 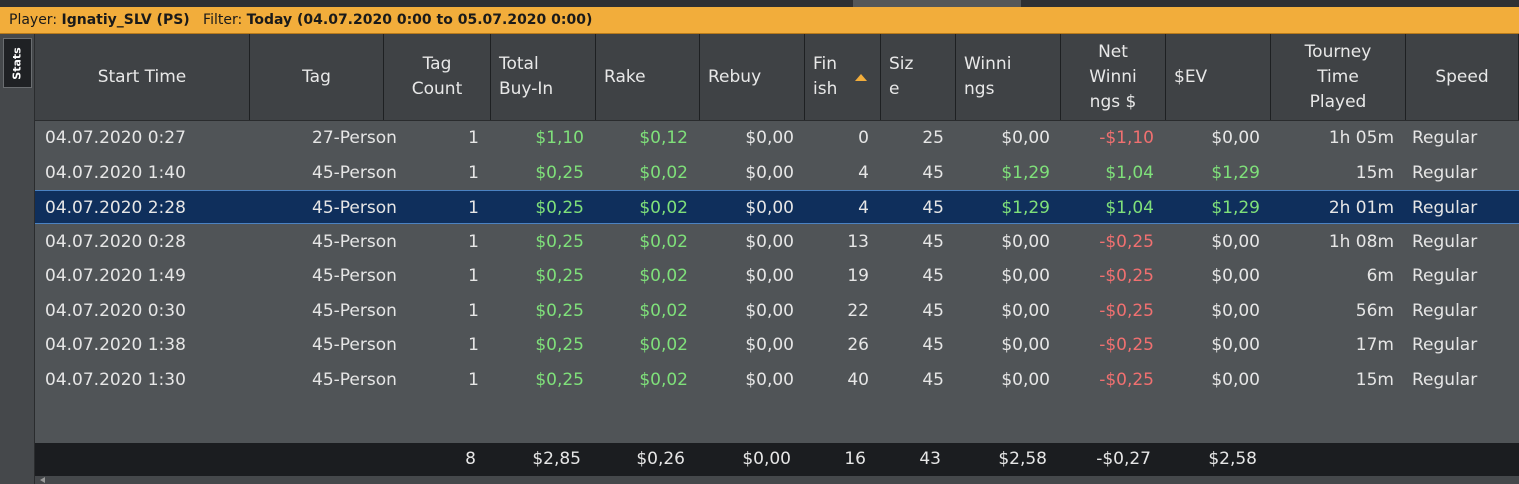 I want to click on cell-time: 2h 01m, so click(x=1361, y=208).